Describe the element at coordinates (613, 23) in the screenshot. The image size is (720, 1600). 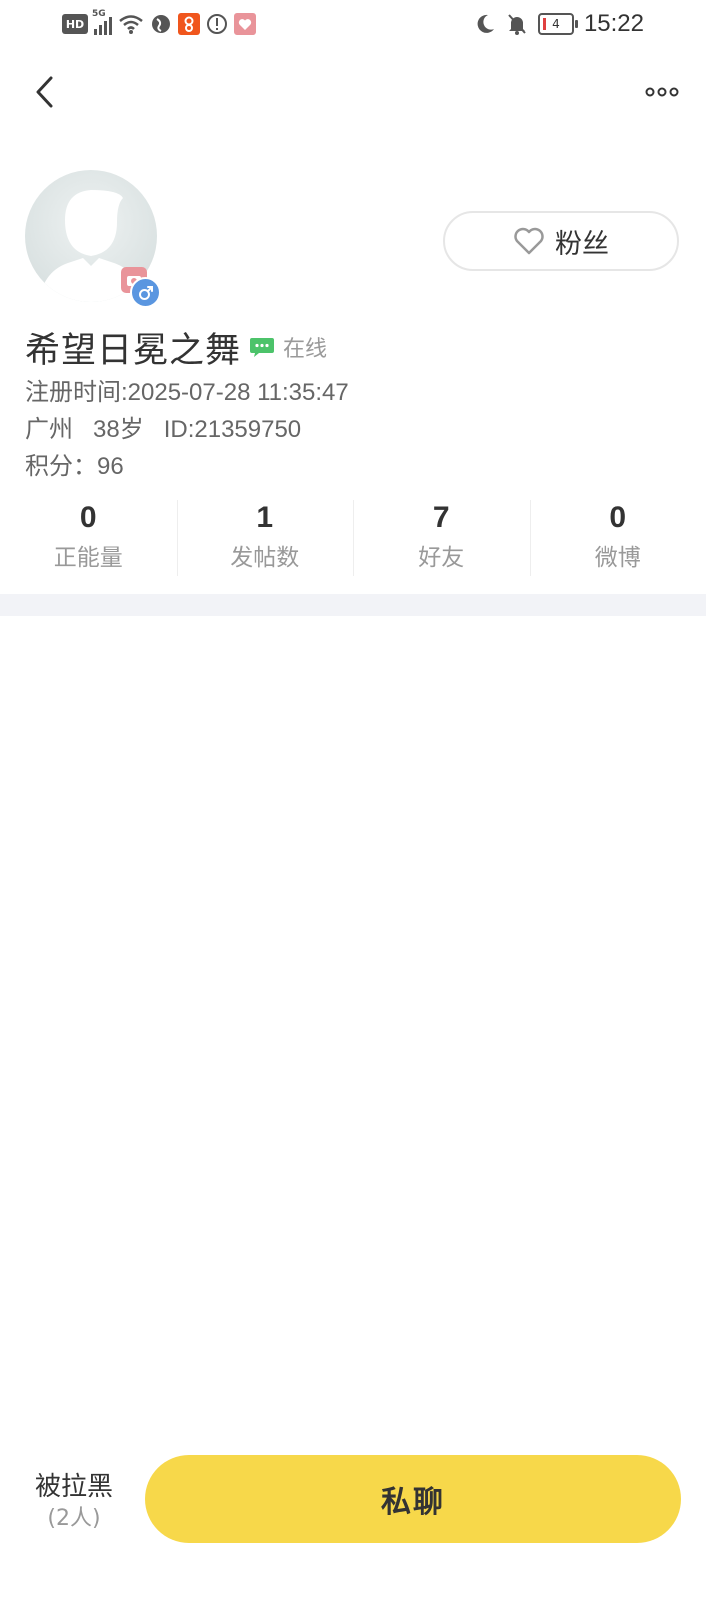
I see `status-time: 15:22` at that location.